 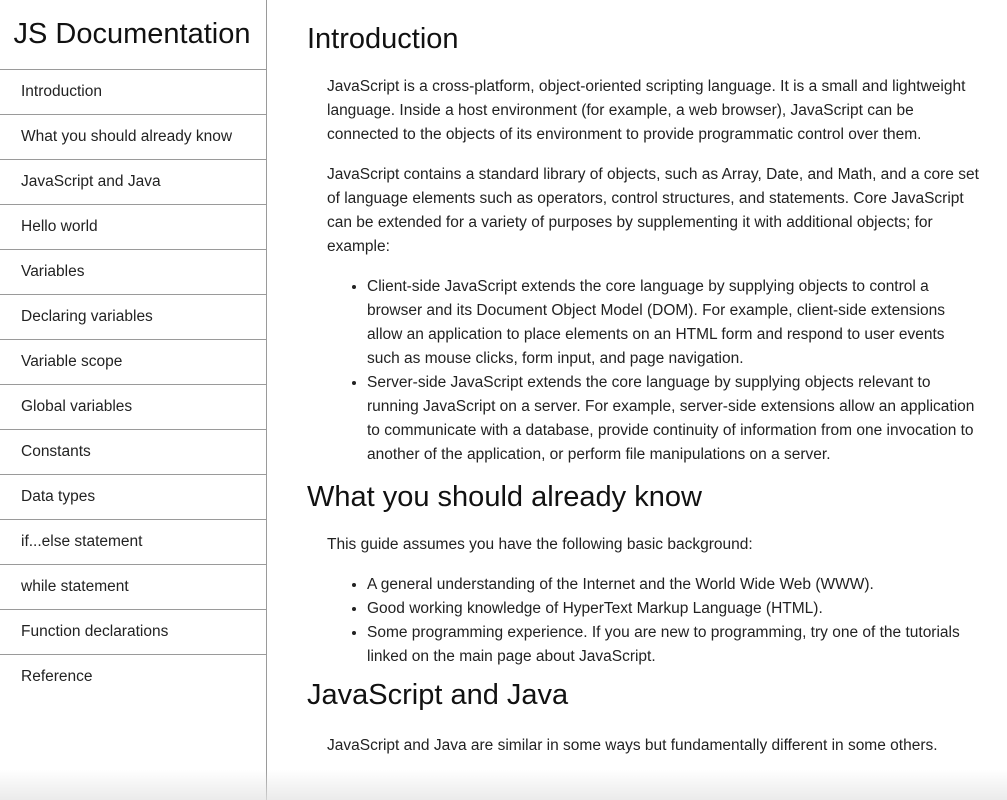 I want to click on nav-link-data-types: Data types, so click(x=133, y=497).